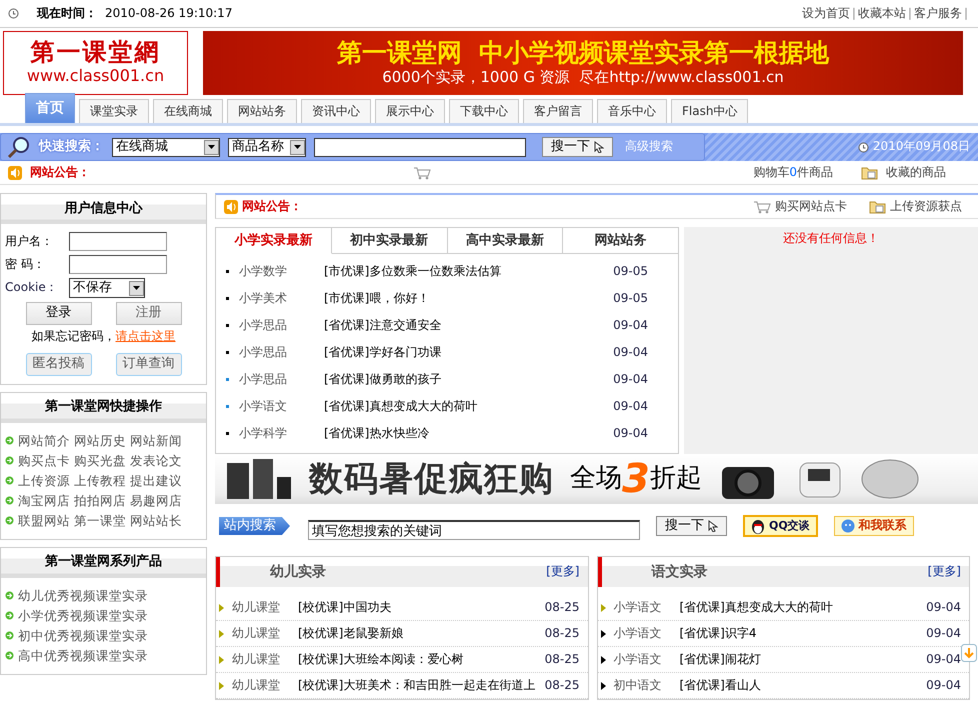 The image size is (978, 715). What do you see at coordinates (44, 480) in the screenshot?
I see `quick-link: 上传资源` at bounding box center [44, 480].